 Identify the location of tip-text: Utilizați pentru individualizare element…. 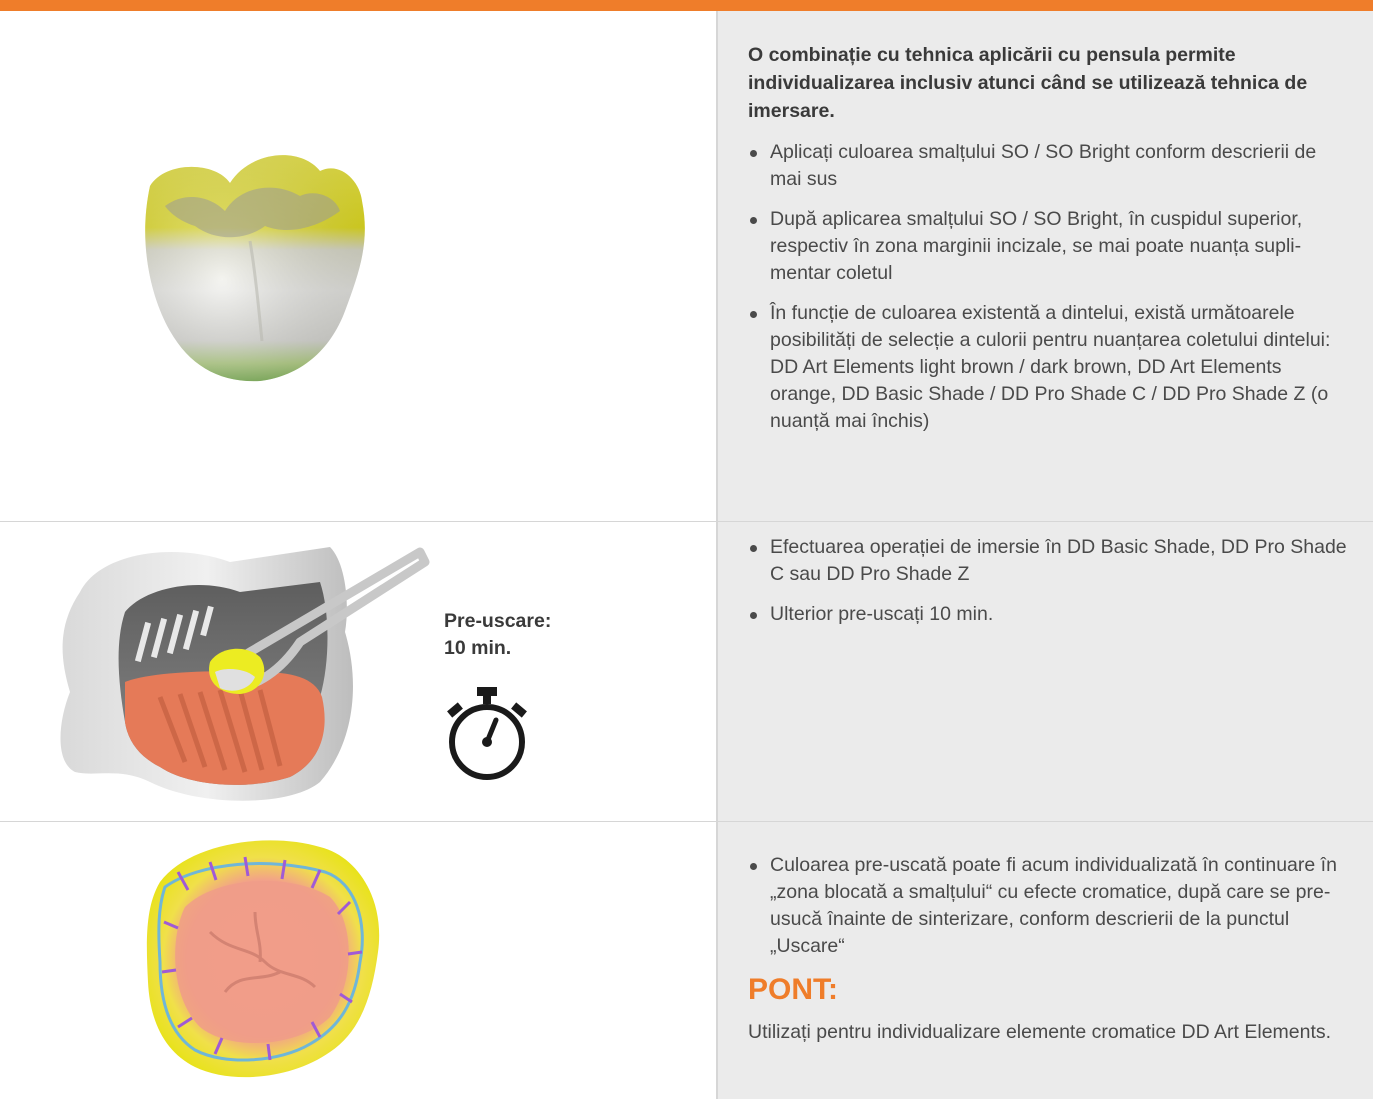
(1040, 1032).